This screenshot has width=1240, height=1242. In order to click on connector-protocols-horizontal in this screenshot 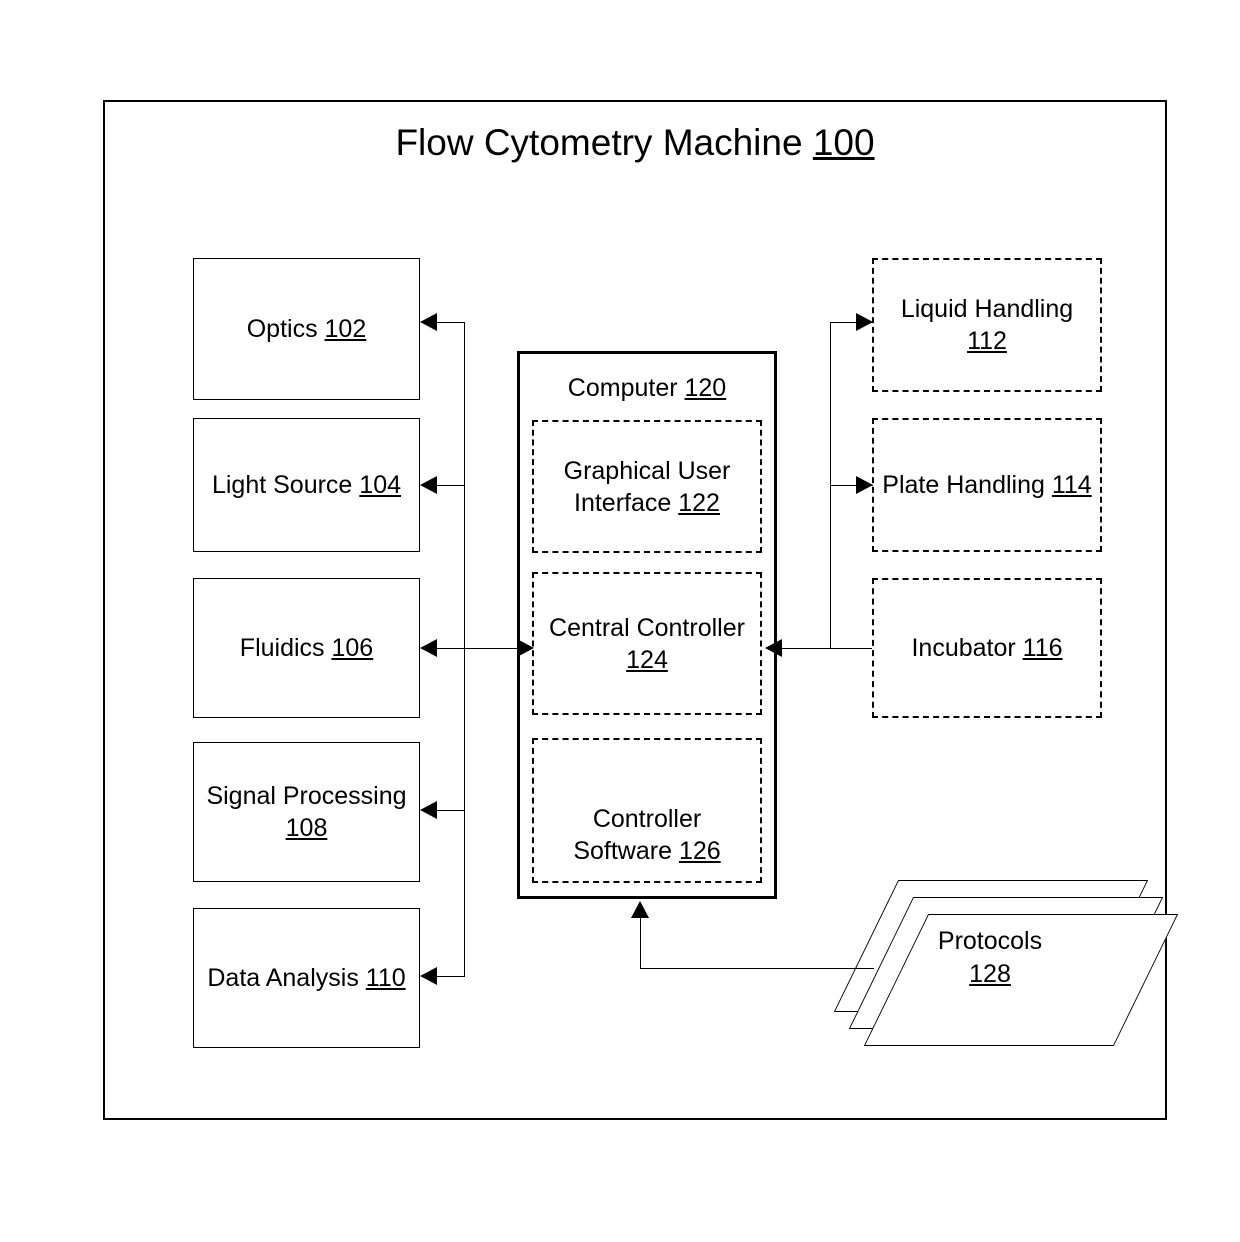, I will do `click(757, 968)`.